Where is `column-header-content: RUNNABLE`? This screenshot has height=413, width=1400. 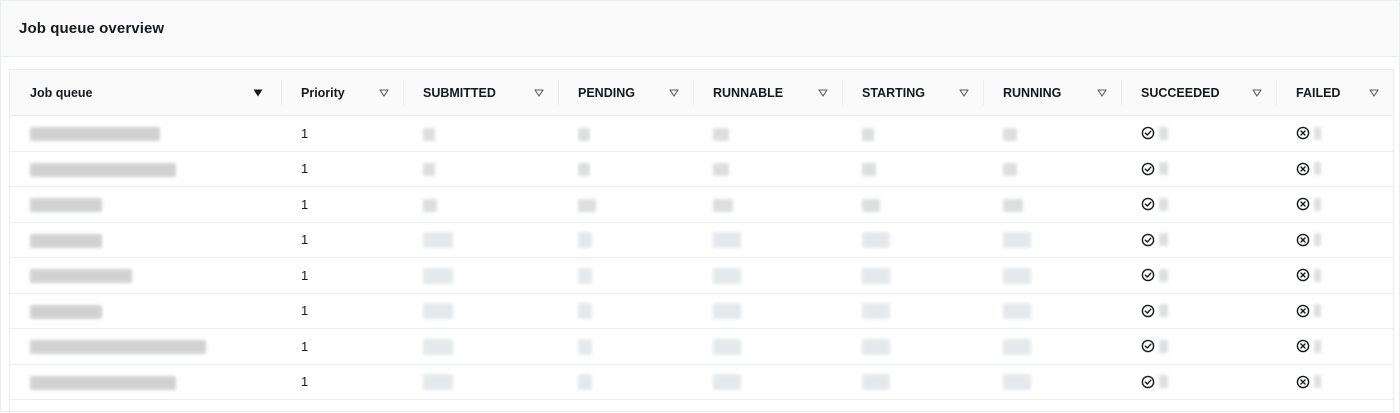
column-header-content: RUNNABLE is located at coordinates (767, 92).